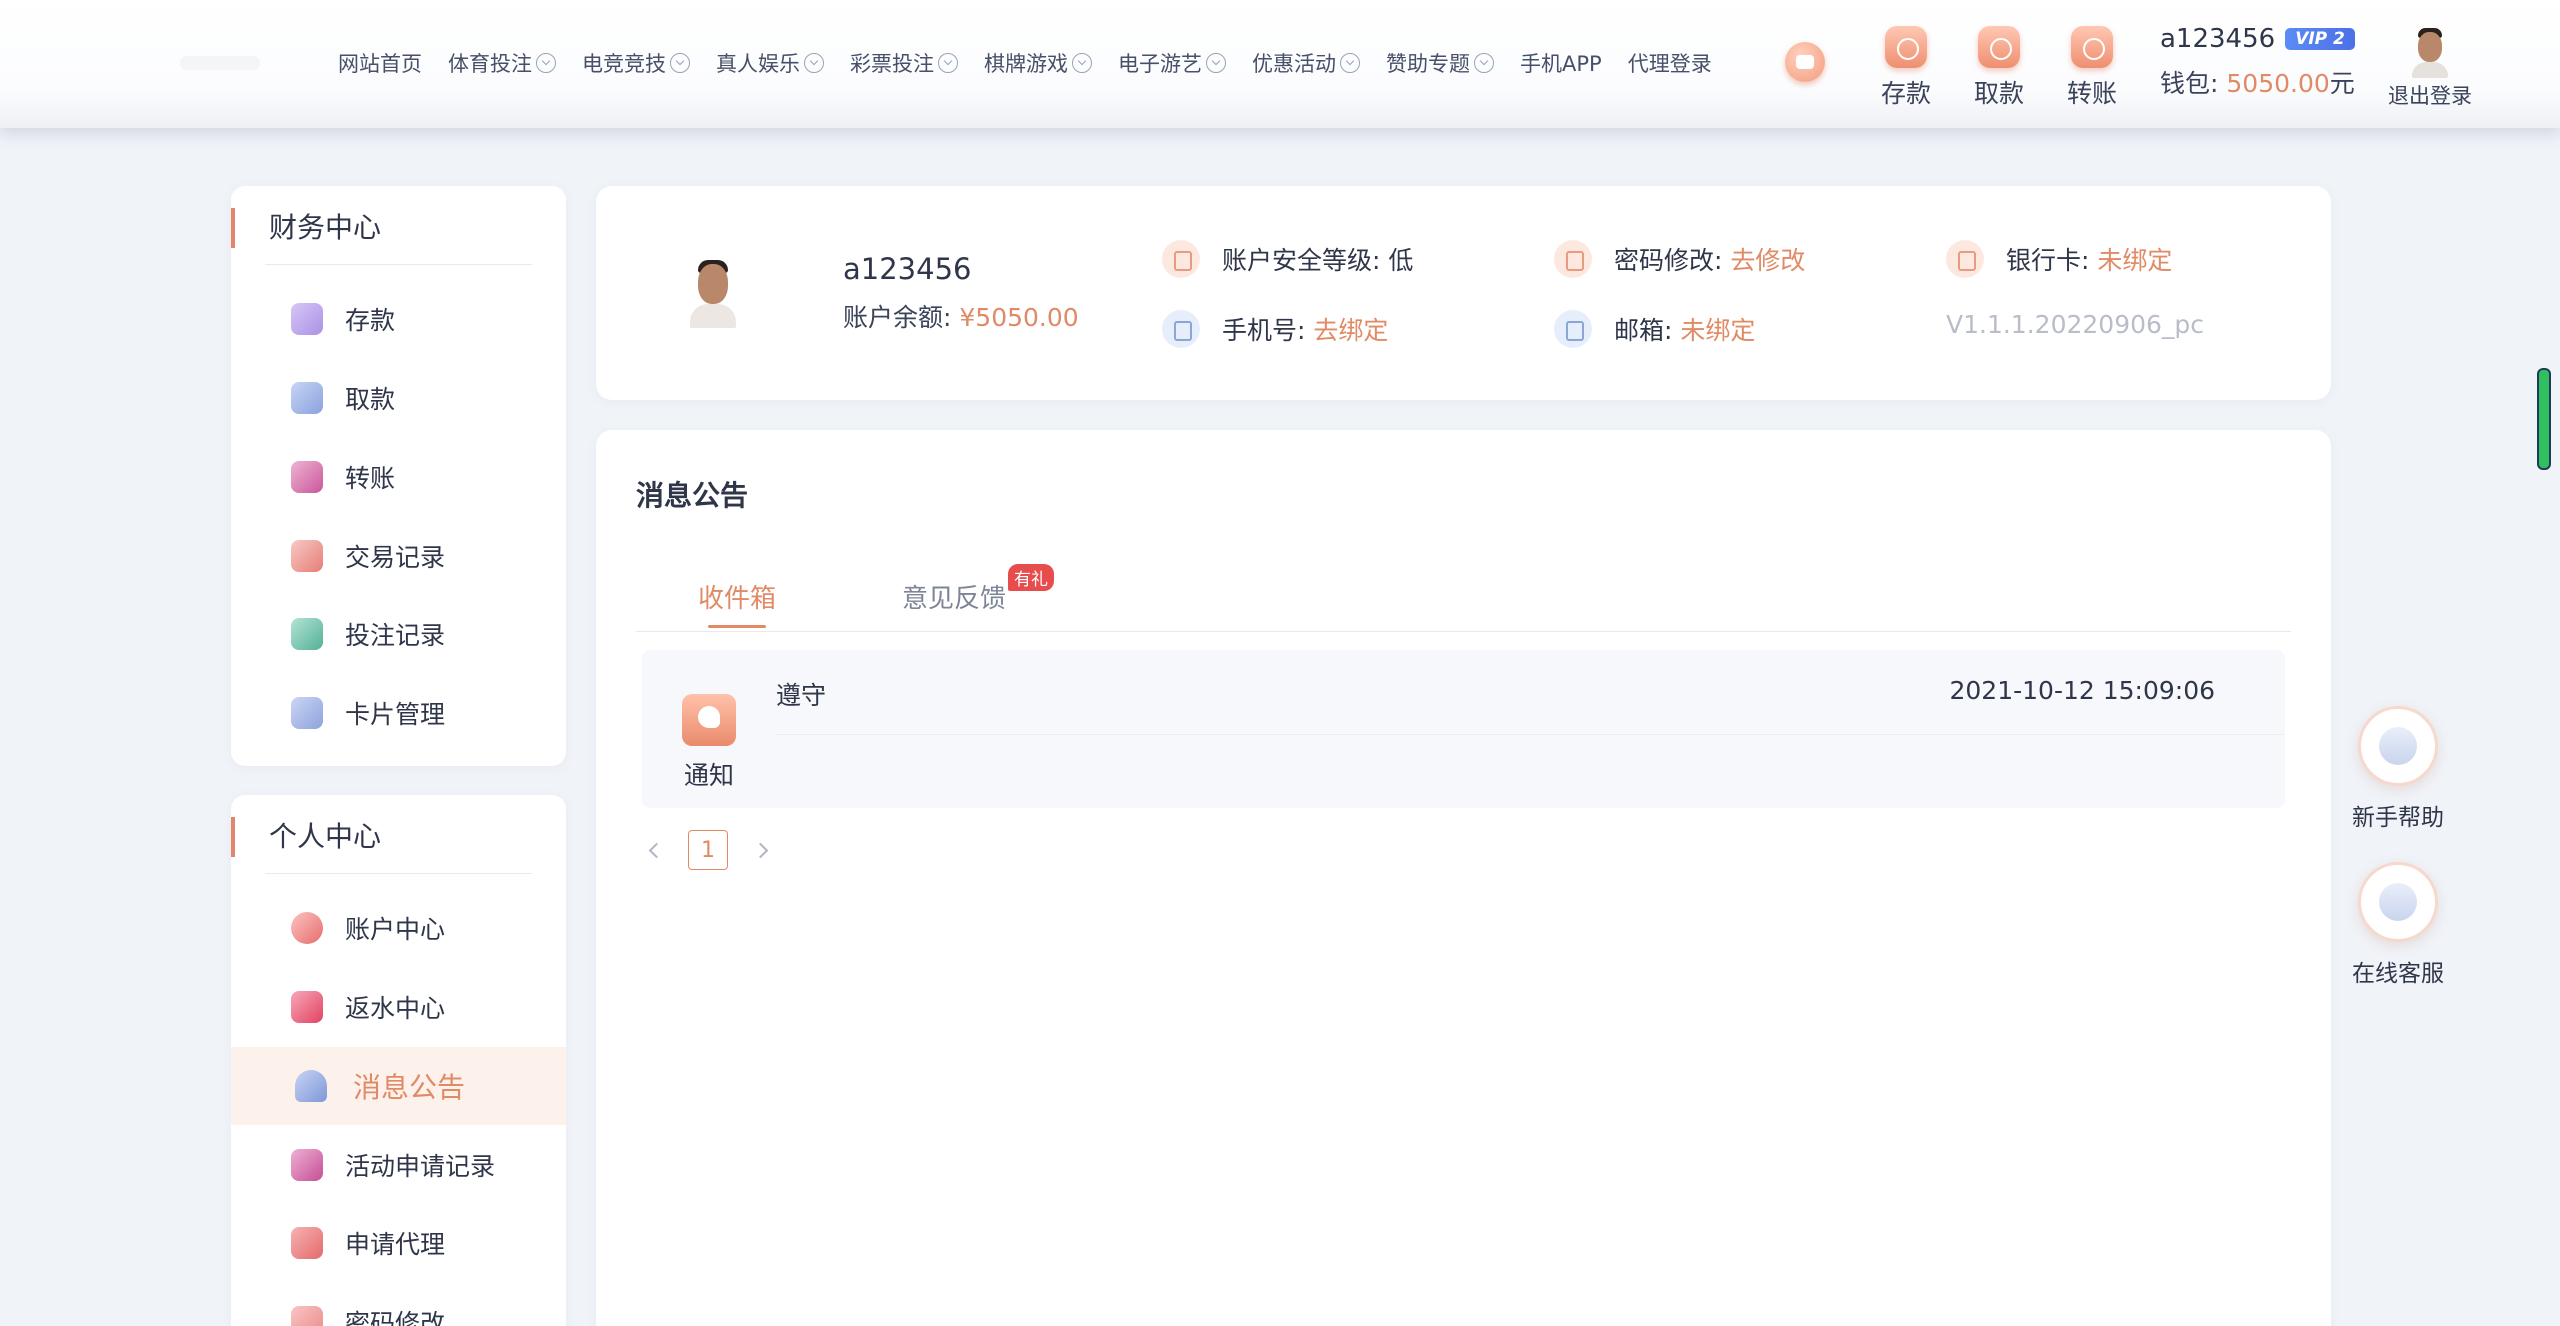 Image resolution: width=2560 pixels, height=1326 pixels. What do you see at coordinates (2134, 259) in the screenshot?
I see `bind-bank-link: 未绑定` at bounding box center [2134, 259].